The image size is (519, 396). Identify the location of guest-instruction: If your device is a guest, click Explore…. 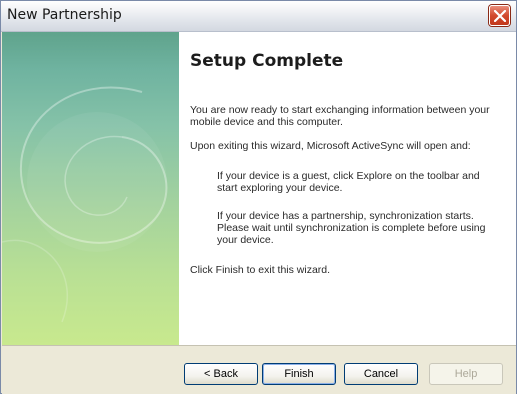
(348, 182).